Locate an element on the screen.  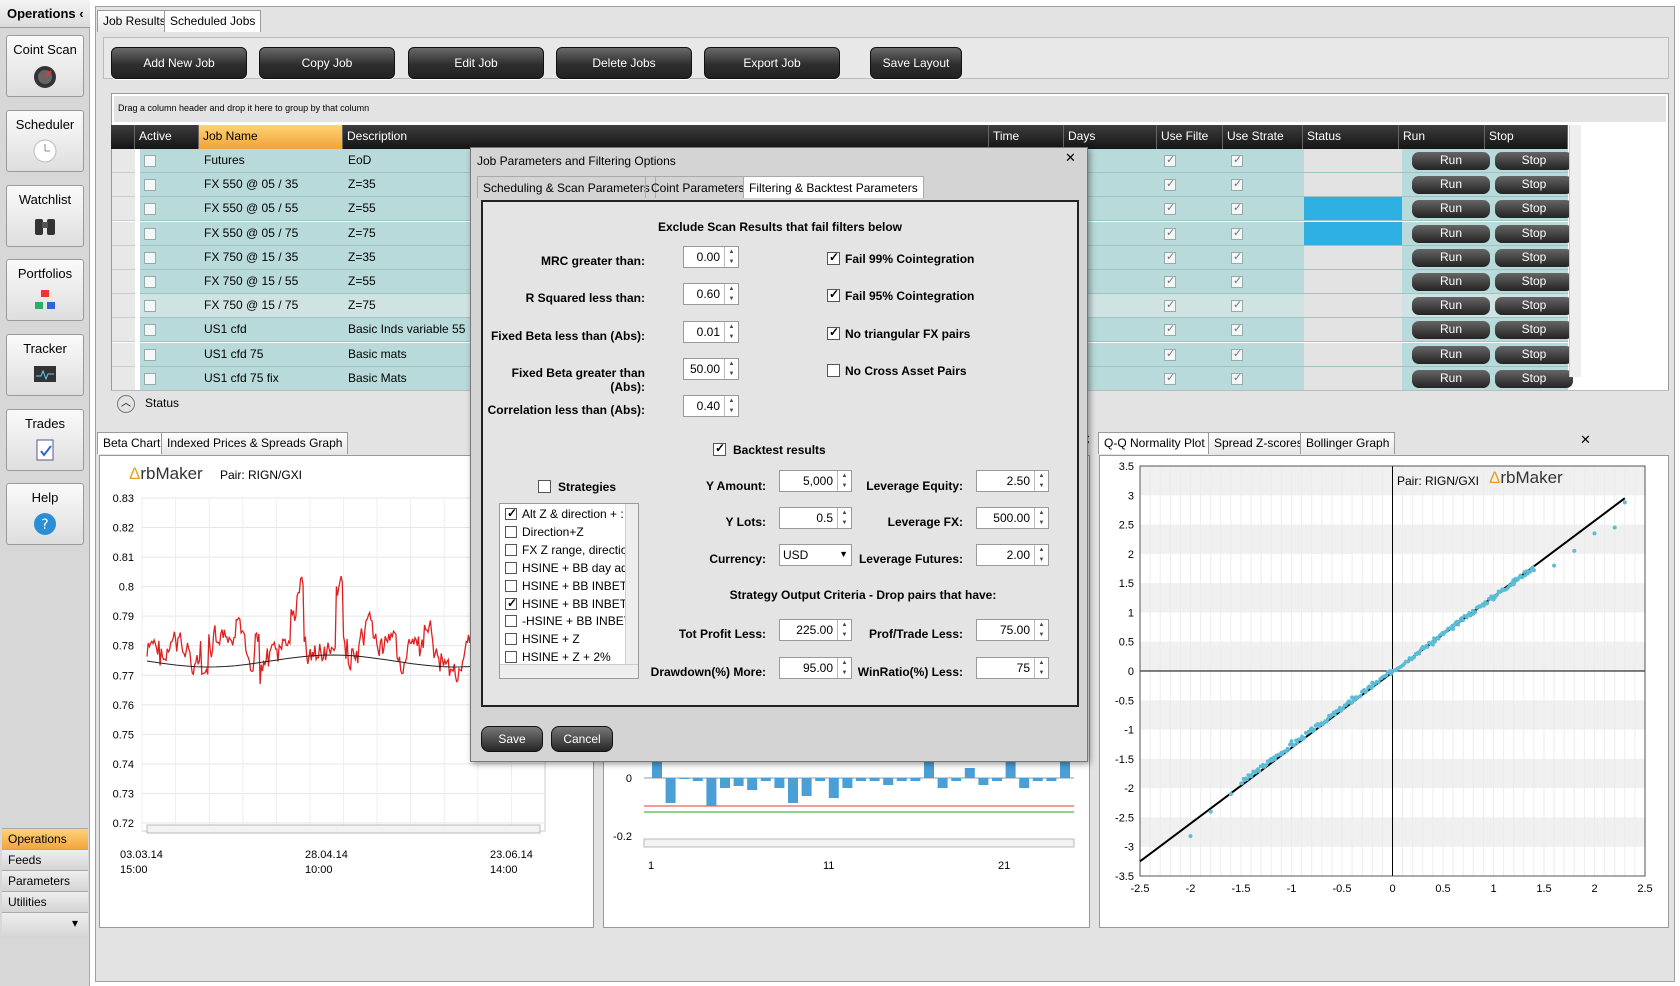
tab-job-results: Job Results is located at coordinates (134, 21).